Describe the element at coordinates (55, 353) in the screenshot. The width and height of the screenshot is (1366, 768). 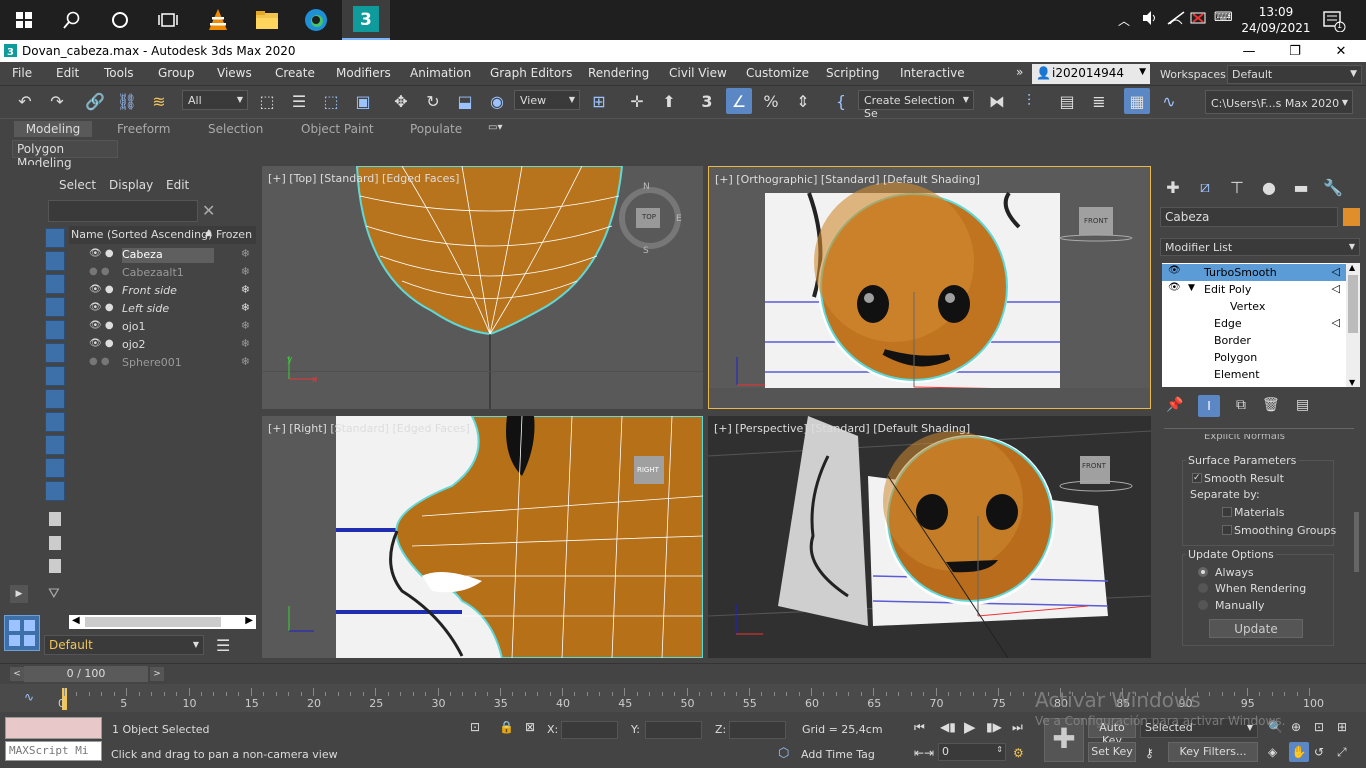
I see `display-spacewarps-icon` at that location.